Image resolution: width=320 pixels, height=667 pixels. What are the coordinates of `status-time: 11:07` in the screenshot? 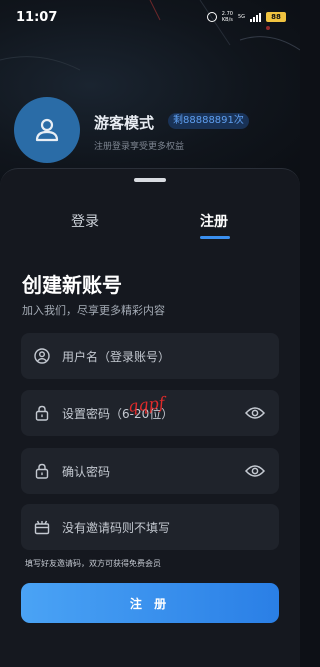 It's located at (37, 17).